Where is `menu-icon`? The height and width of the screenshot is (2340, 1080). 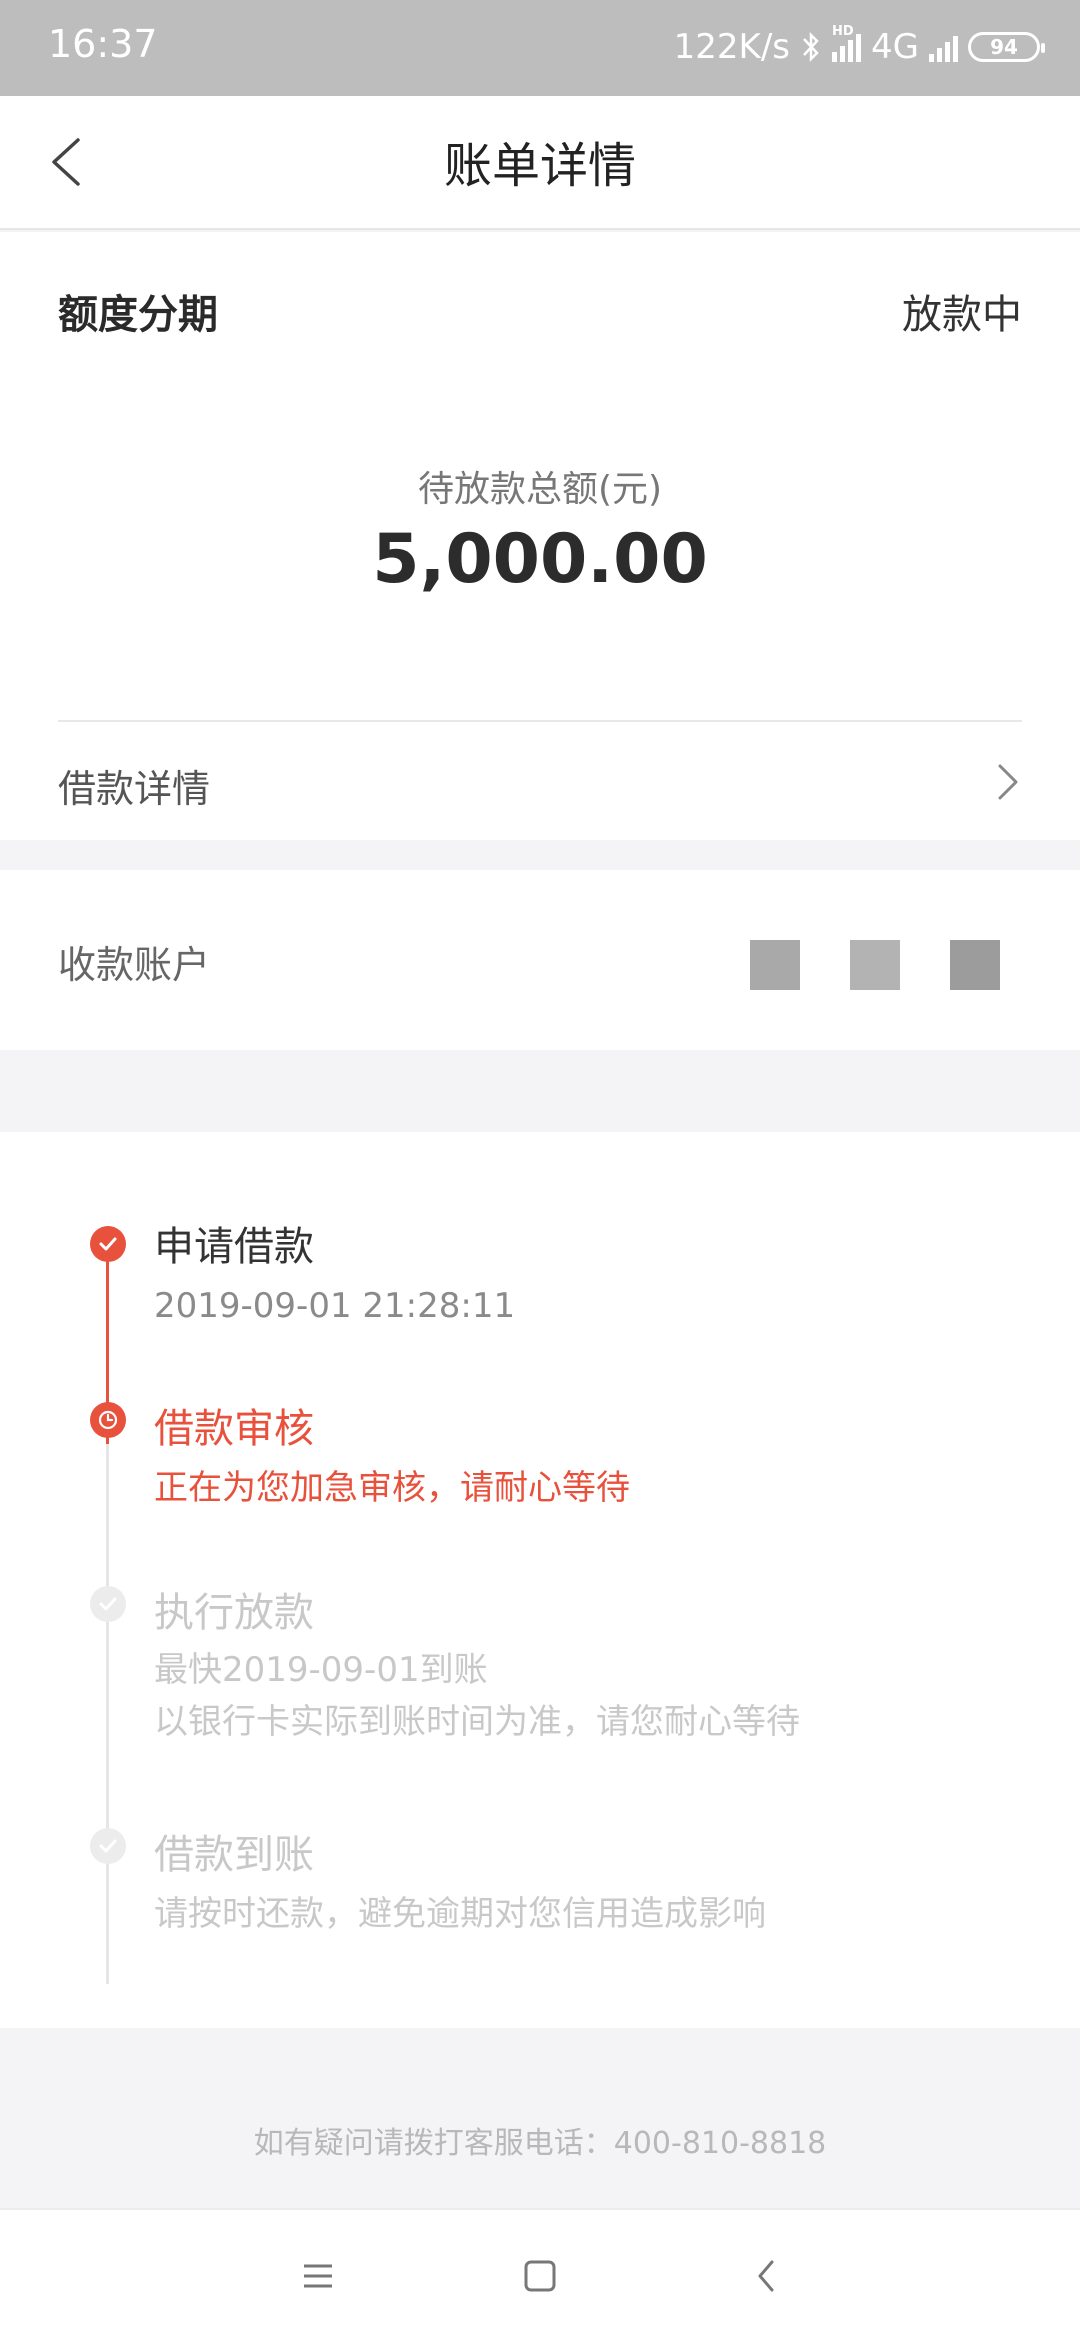
menu-icon is located at coordinates (318, 2276).